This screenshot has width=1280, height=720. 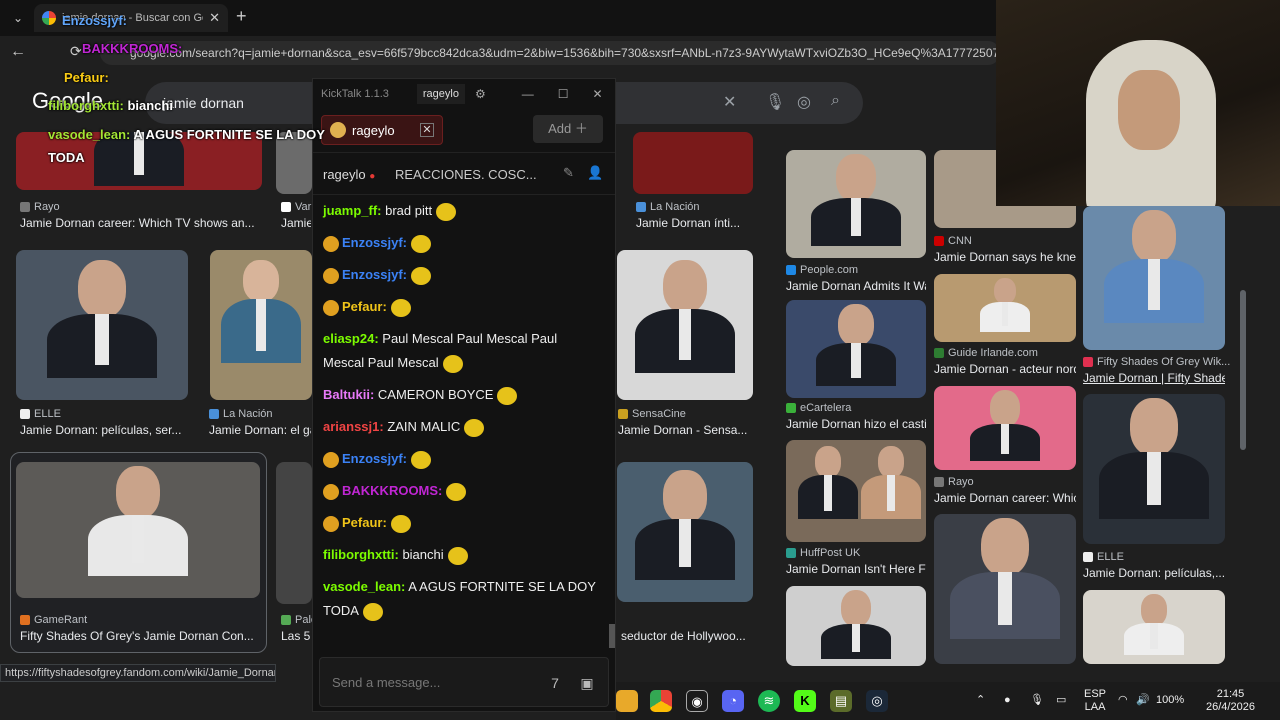 I want to click on clock: 21:45 26/4/2026, so click(x=1230, y=701).